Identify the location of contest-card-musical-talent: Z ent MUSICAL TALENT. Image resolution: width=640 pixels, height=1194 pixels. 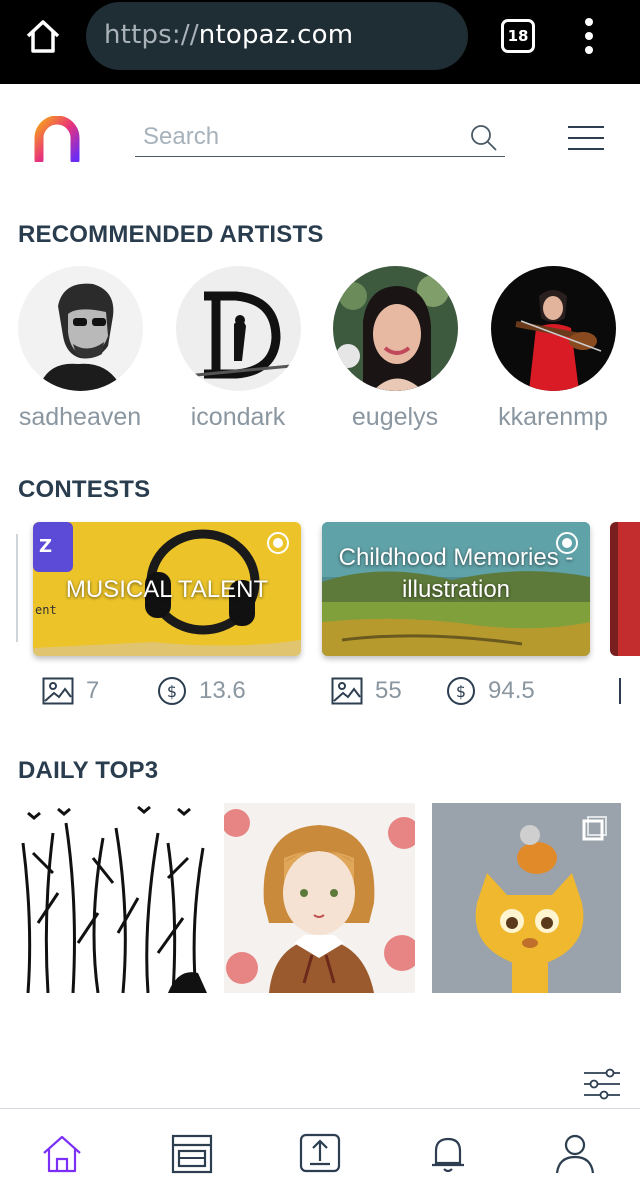
(167, 589).